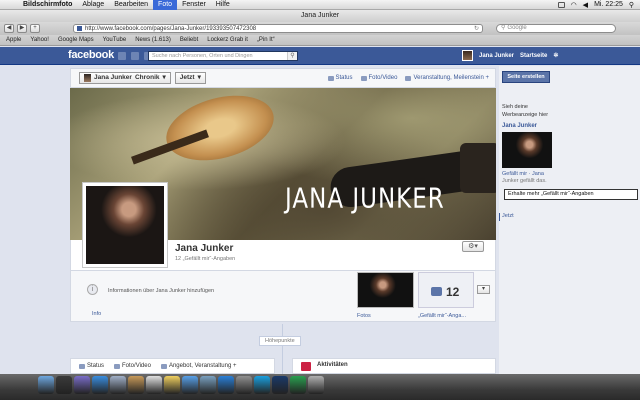 The image size is (640, 400). What do you see at coordinates (506, 217) in the screenshot?
I see `timeline-jetzt-link: Jetzt` at bounding box center [506, 217].